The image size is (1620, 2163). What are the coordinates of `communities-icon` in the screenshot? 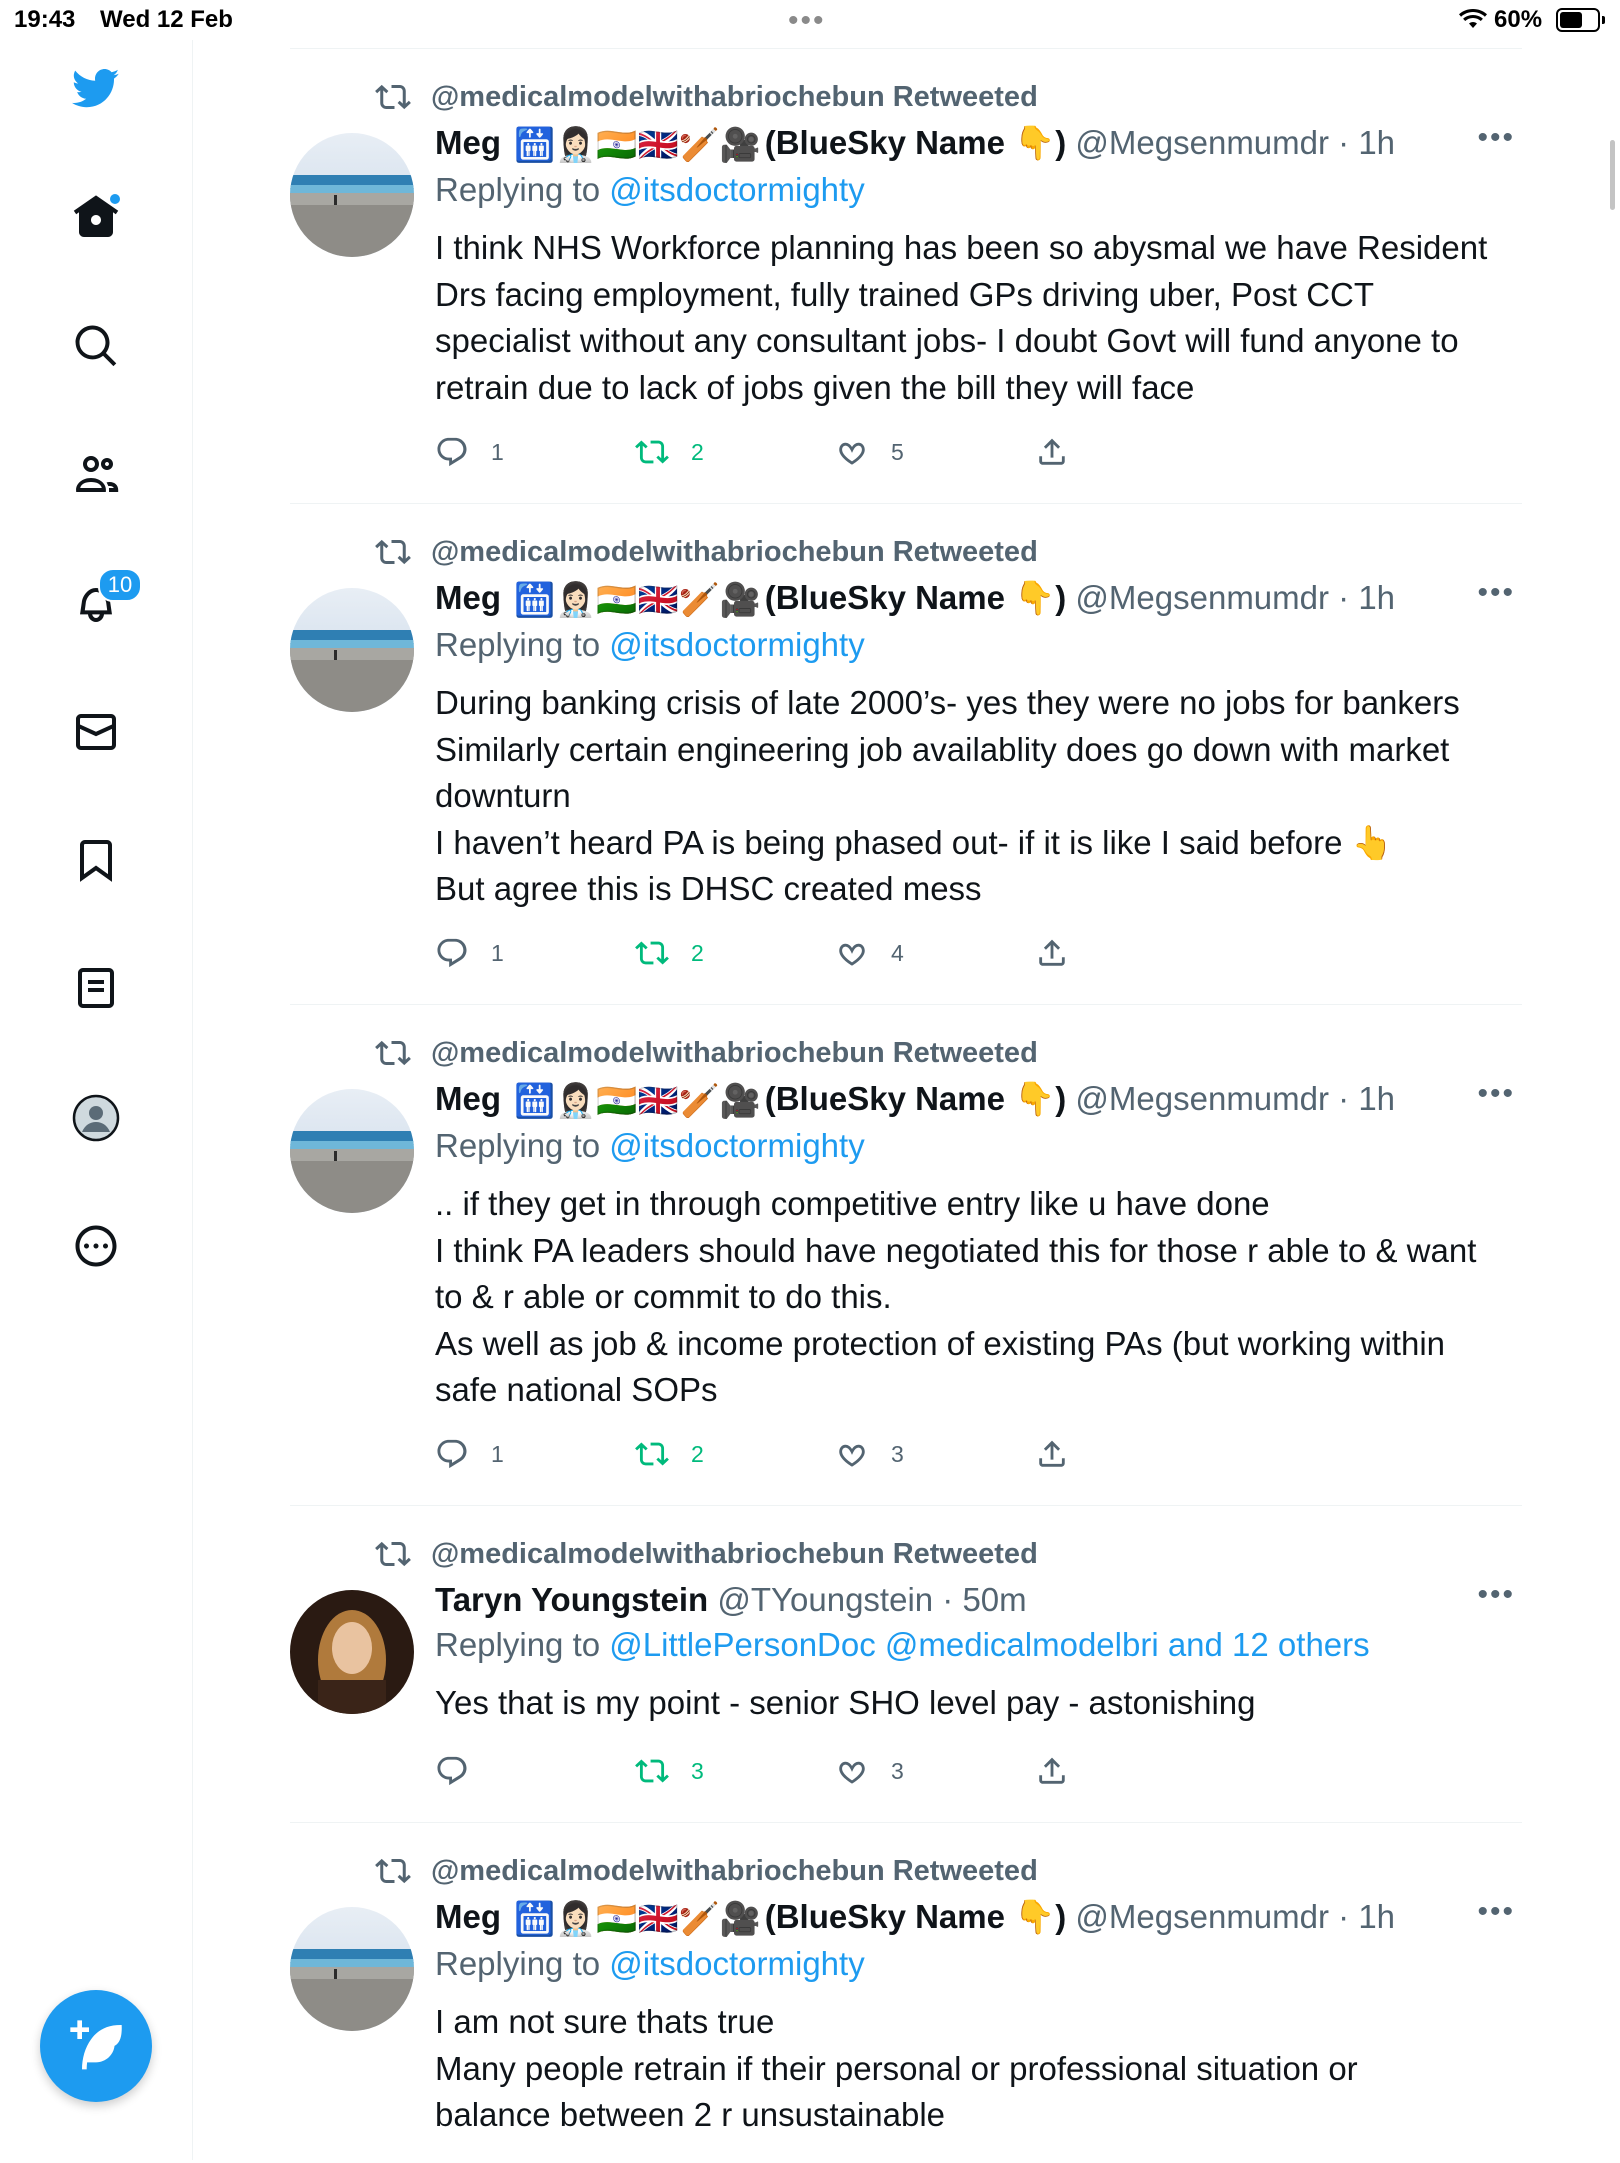 It's located at (96, 474).